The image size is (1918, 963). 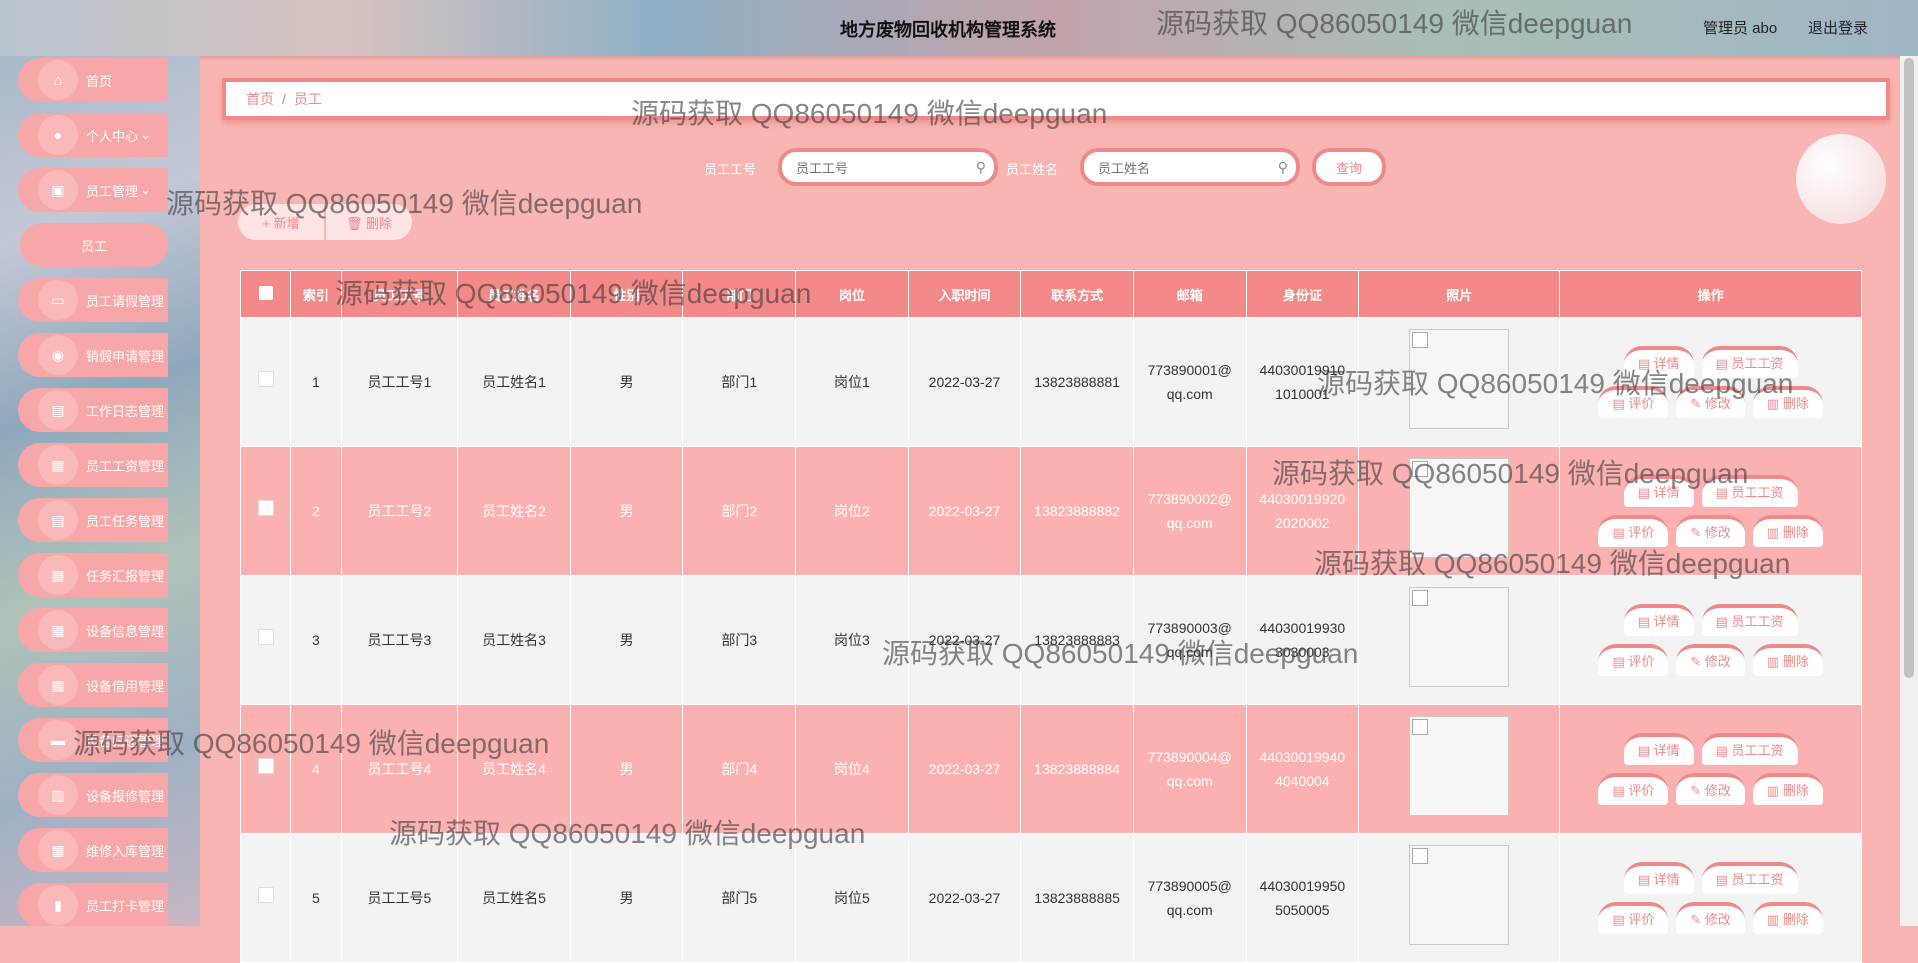 I want to click on delete-button: 🗑 删除, so click(x=369, y=222).